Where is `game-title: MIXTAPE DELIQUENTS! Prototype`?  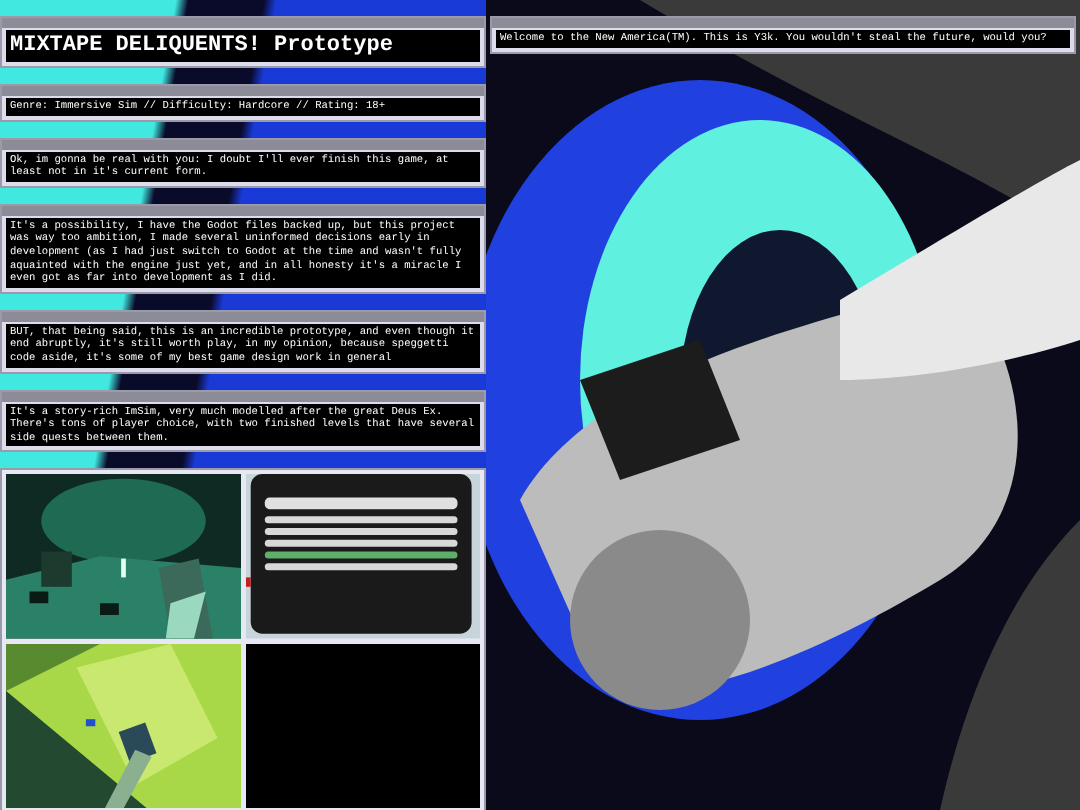 game-title: MIXTAPE DELIQUENTS! Prototype is located at coordinates (243, 46).